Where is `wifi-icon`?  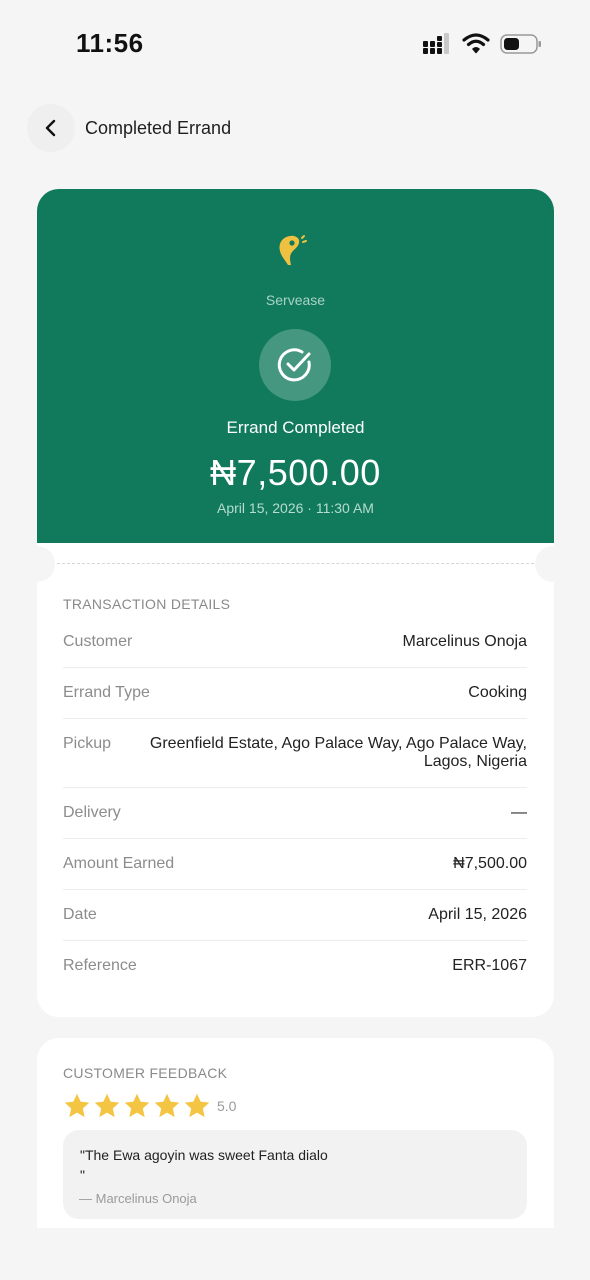 wifi-icon is located at coordinates (476, 43).